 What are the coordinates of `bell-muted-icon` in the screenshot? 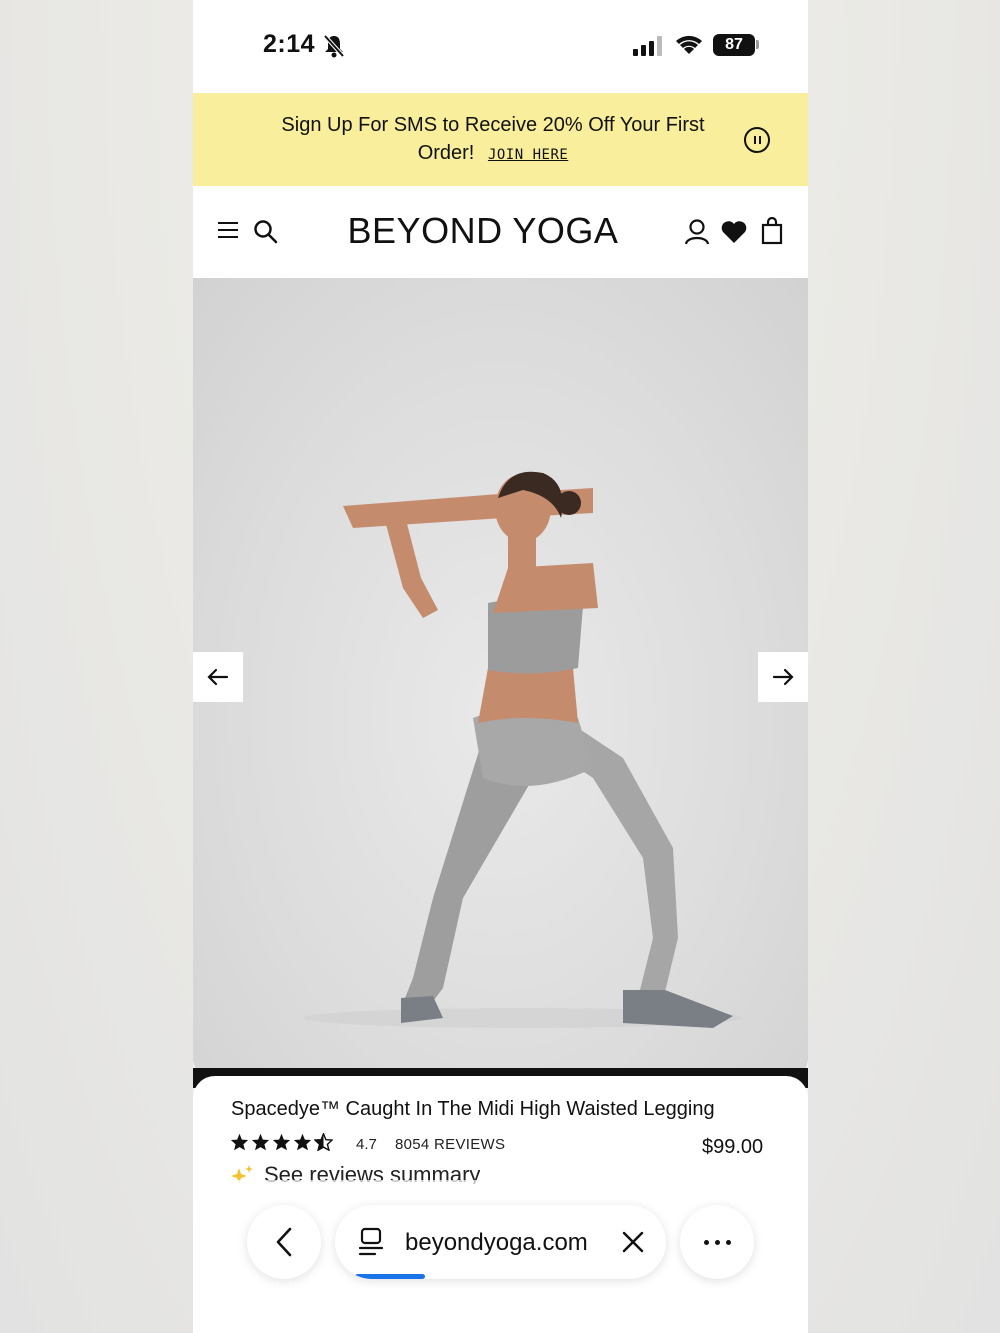 It's located at (334, 46).